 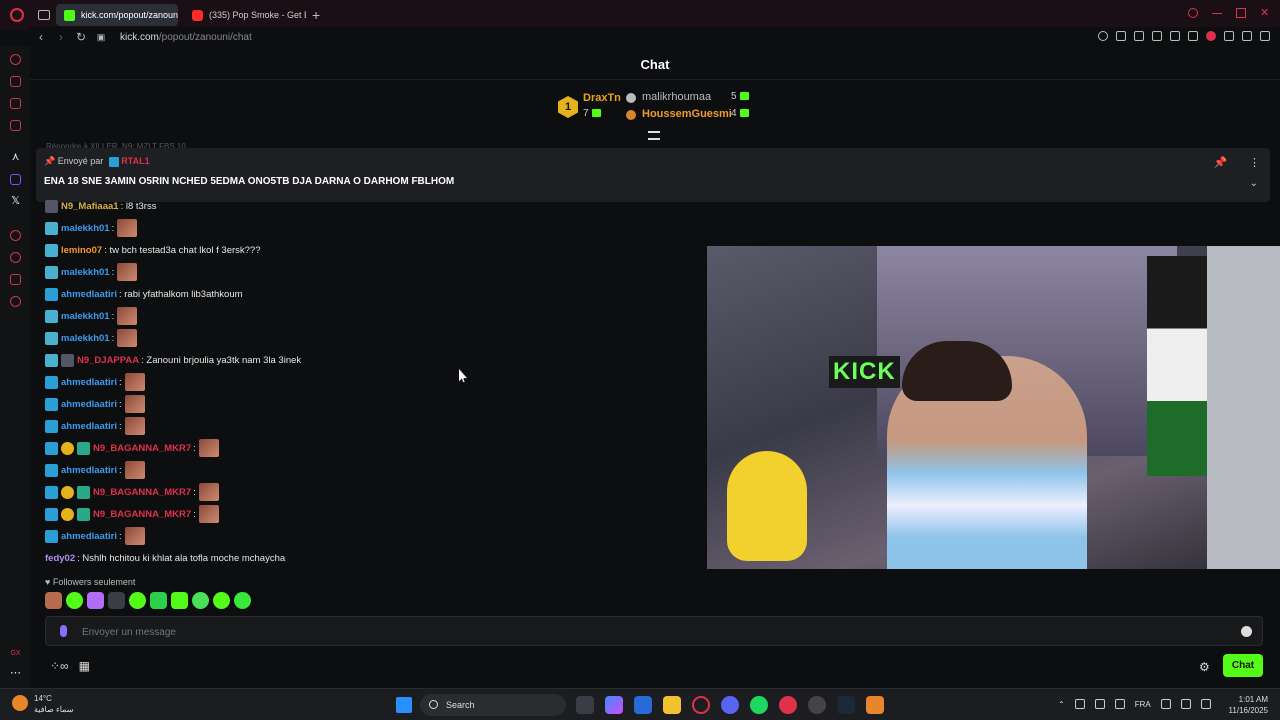 I want to click on messenger-icon, so click(x=15, y=103).